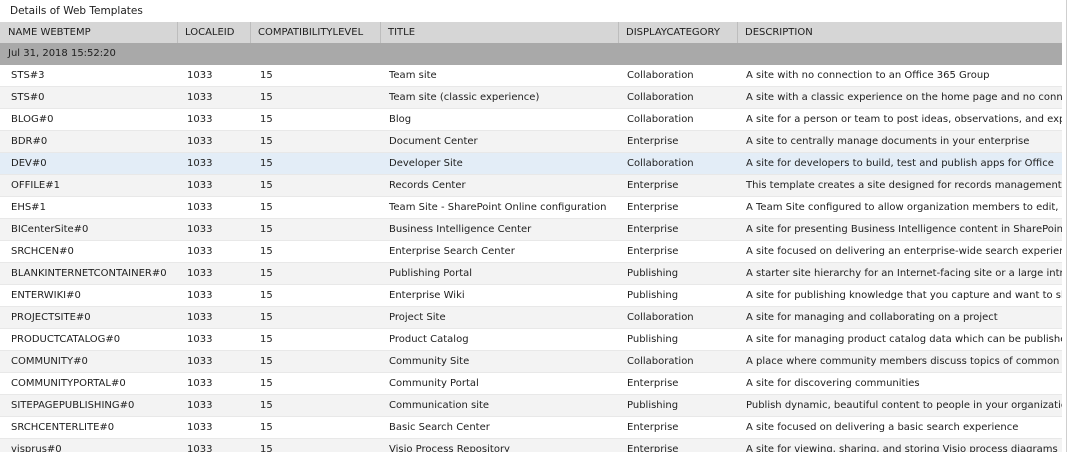  Describe the element at coordinates (417, 317) in the screenshot. I see `cell-title: Project Site` at that location.